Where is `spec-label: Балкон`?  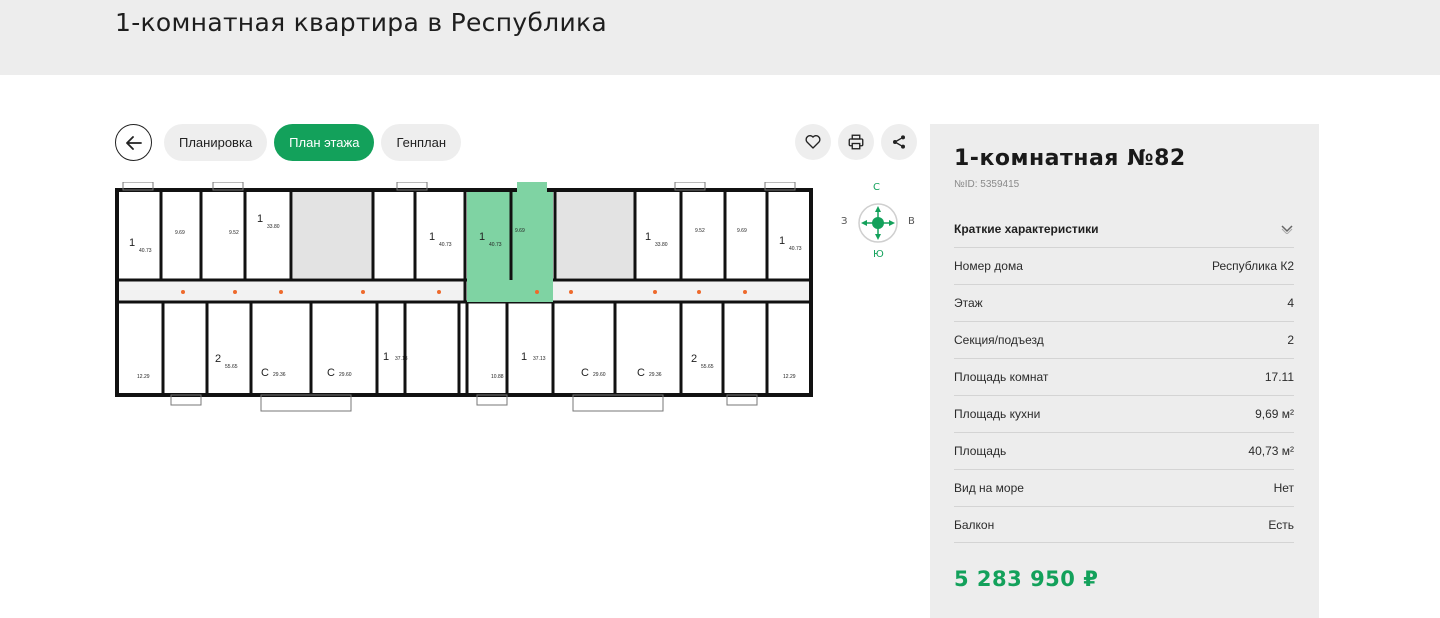 spec-label: Балкон is located at coordinates (974, 524).